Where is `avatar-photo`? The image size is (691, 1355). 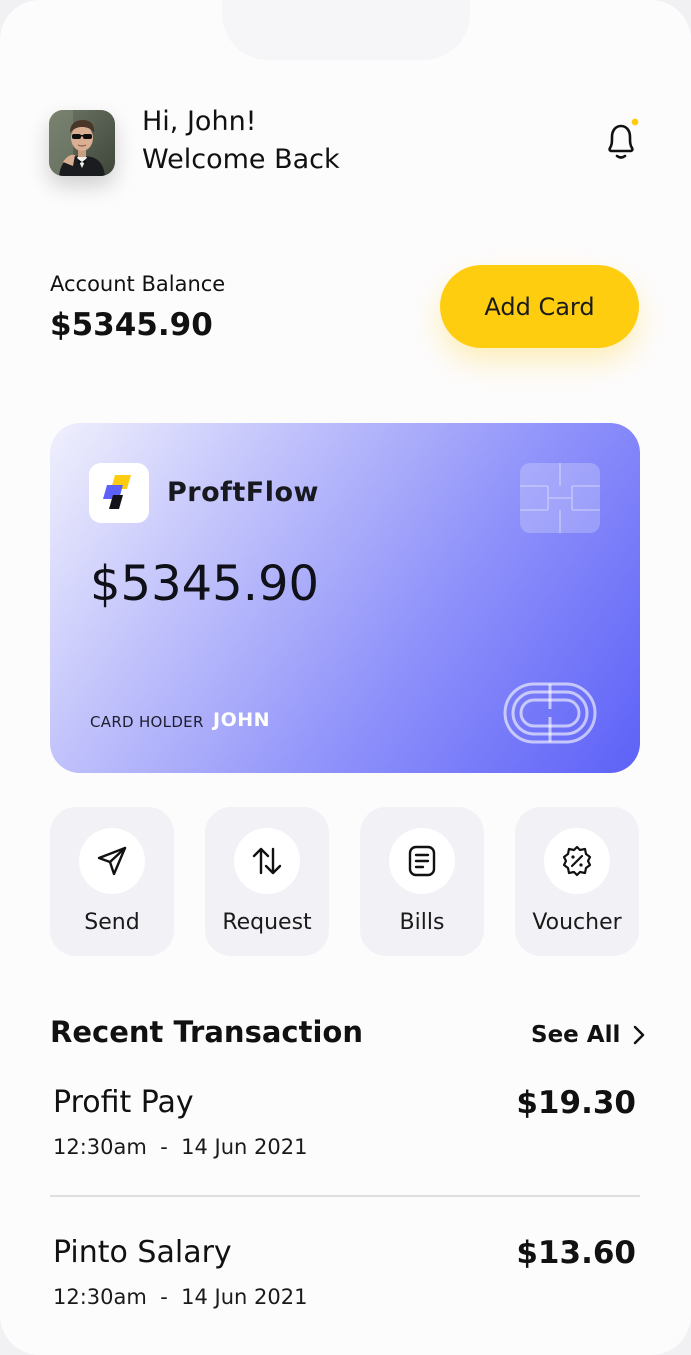 avatar-photo is located at coordinates (82, 143).